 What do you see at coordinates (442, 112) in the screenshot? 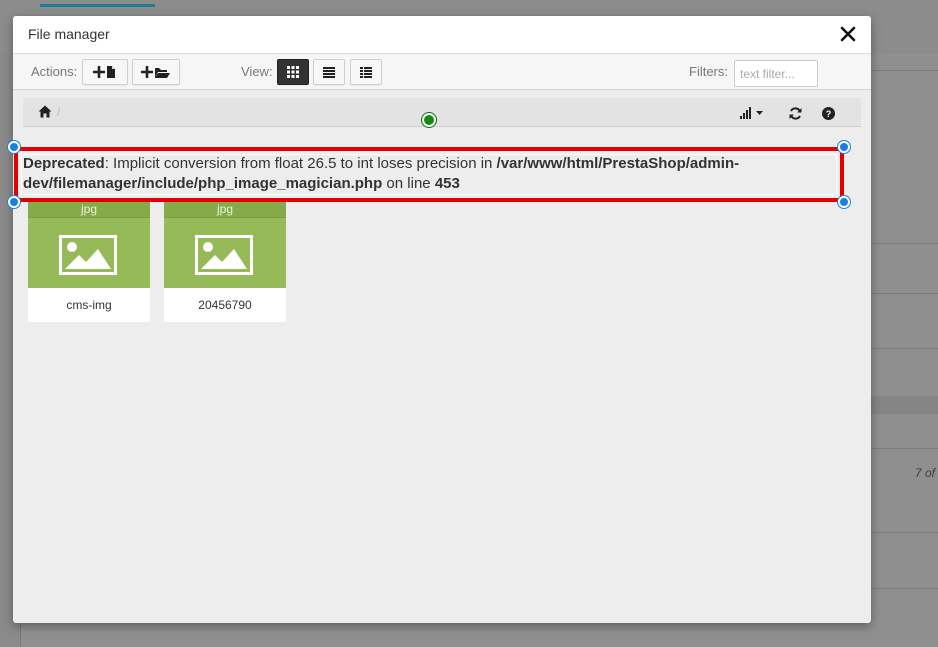
I see `breadcrumb: / ?` at bounding box center [442, 112].